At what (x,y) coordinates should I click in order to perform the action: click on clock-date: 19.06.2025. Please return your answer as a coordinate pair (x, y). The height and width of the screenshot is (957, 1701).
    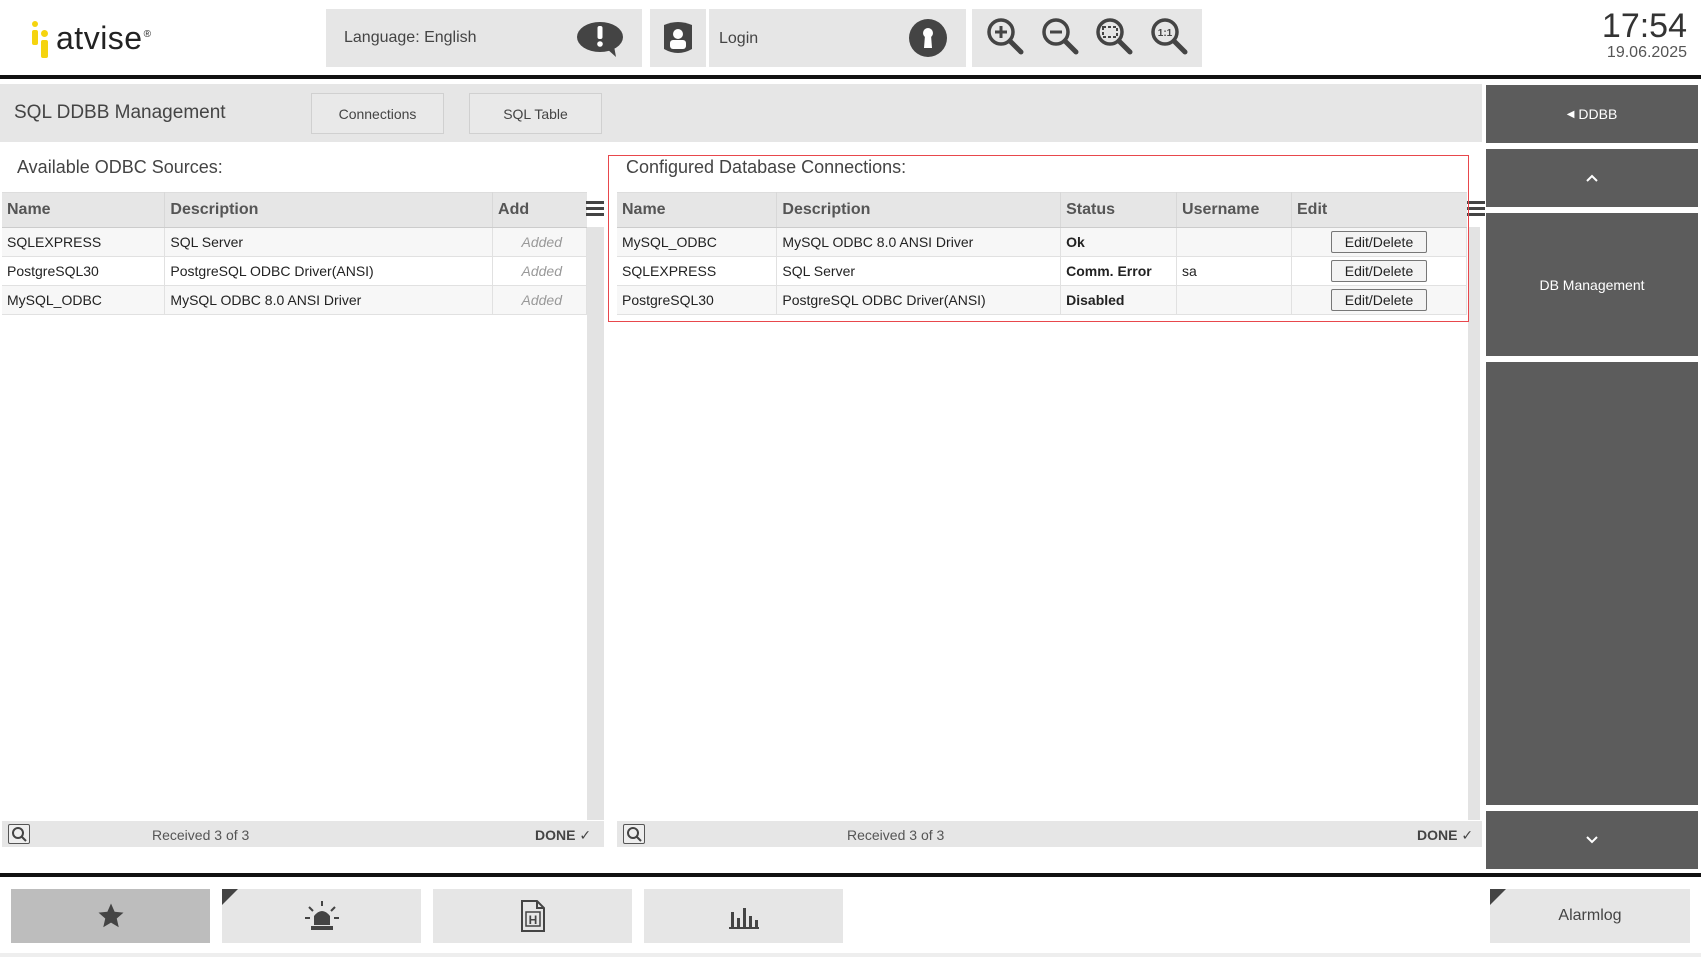
    Looking at the image, I should click on (1646, 52).